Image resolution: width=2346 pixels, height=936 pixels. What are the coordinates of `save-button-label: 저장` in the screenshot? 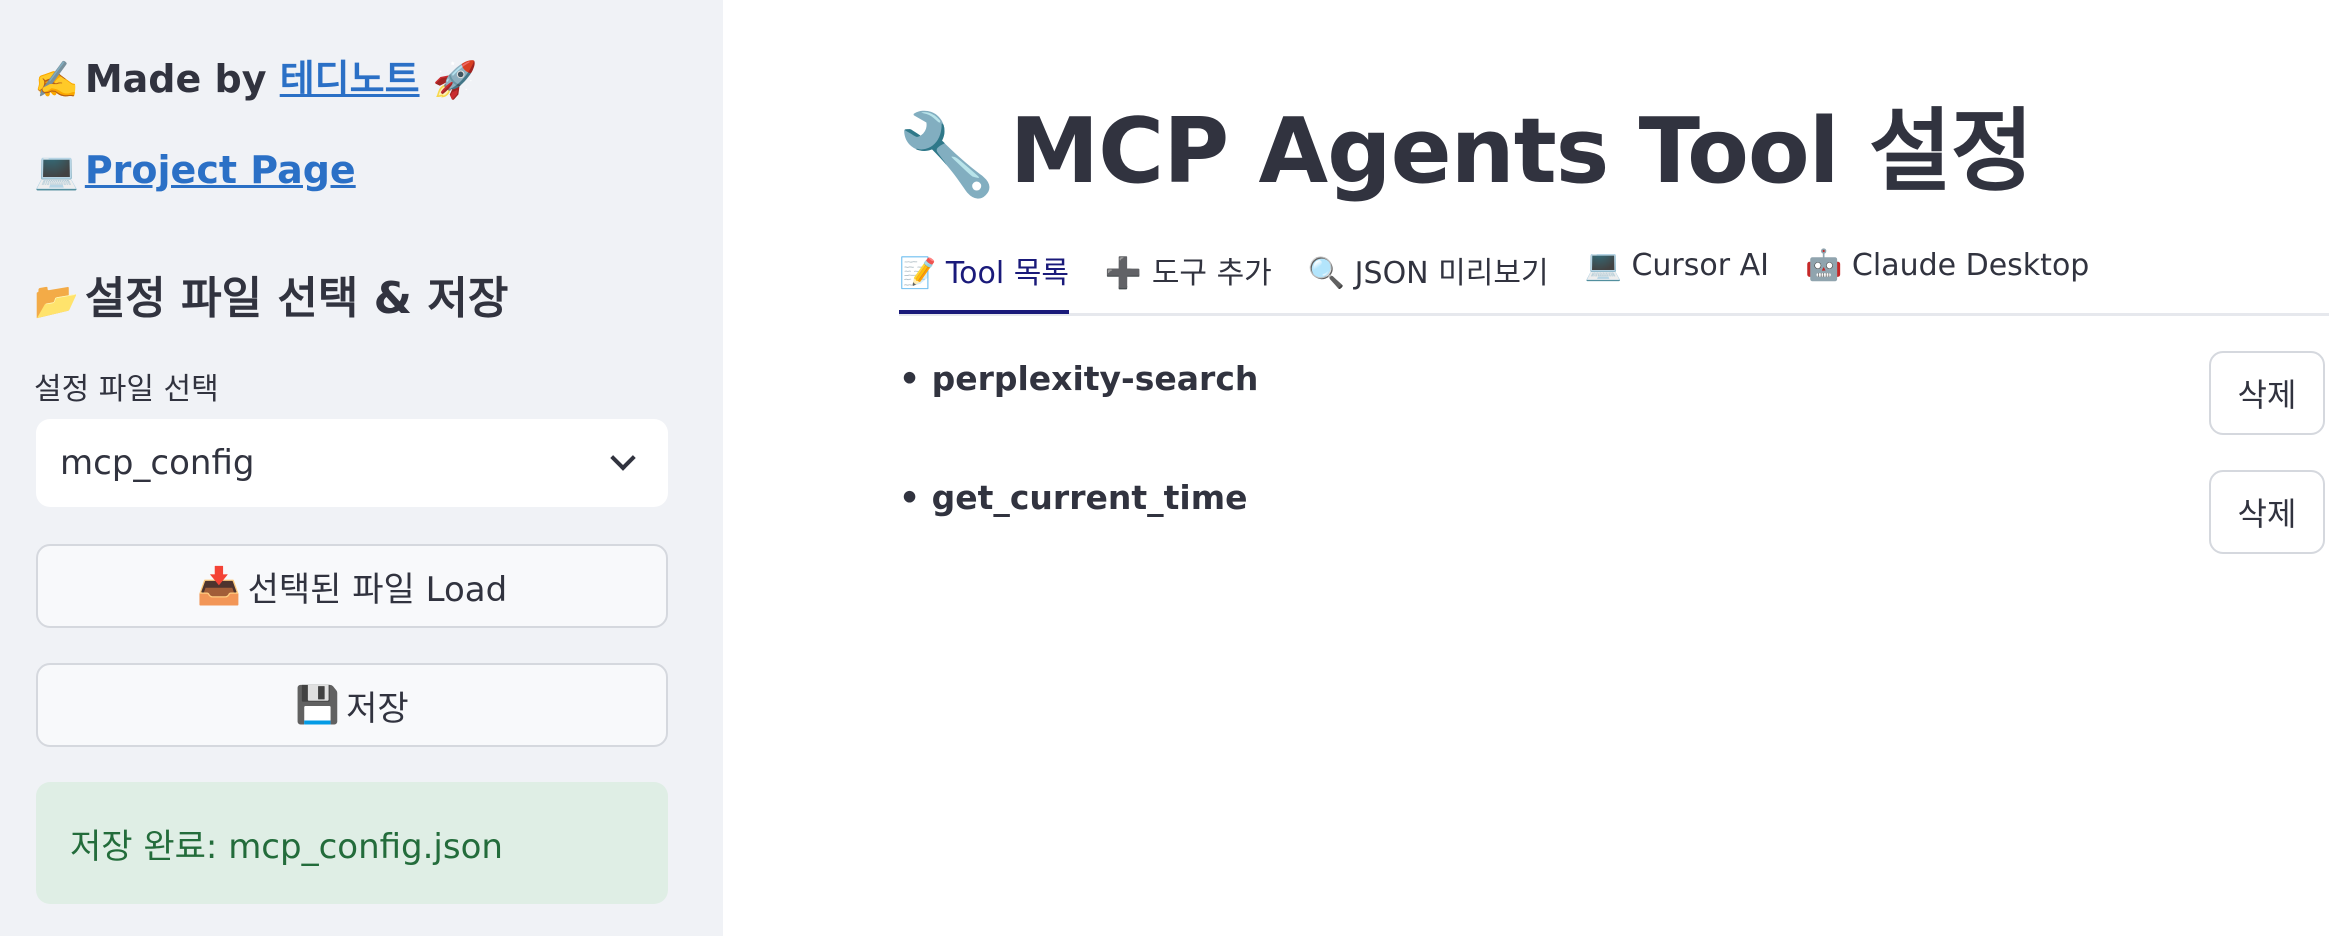 It's located at (377, 708).